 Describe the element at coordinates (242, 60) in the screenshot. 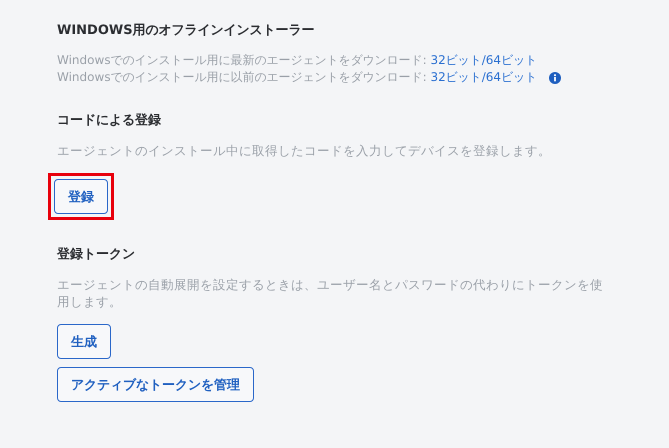

I see `description-text: Windowsでのインストール用に最新のエージェントをダウンロード:` at that location.